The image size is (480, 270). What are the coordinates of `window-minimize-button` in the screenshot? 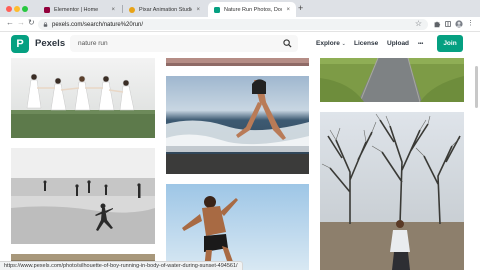 It's located at (17, 9).